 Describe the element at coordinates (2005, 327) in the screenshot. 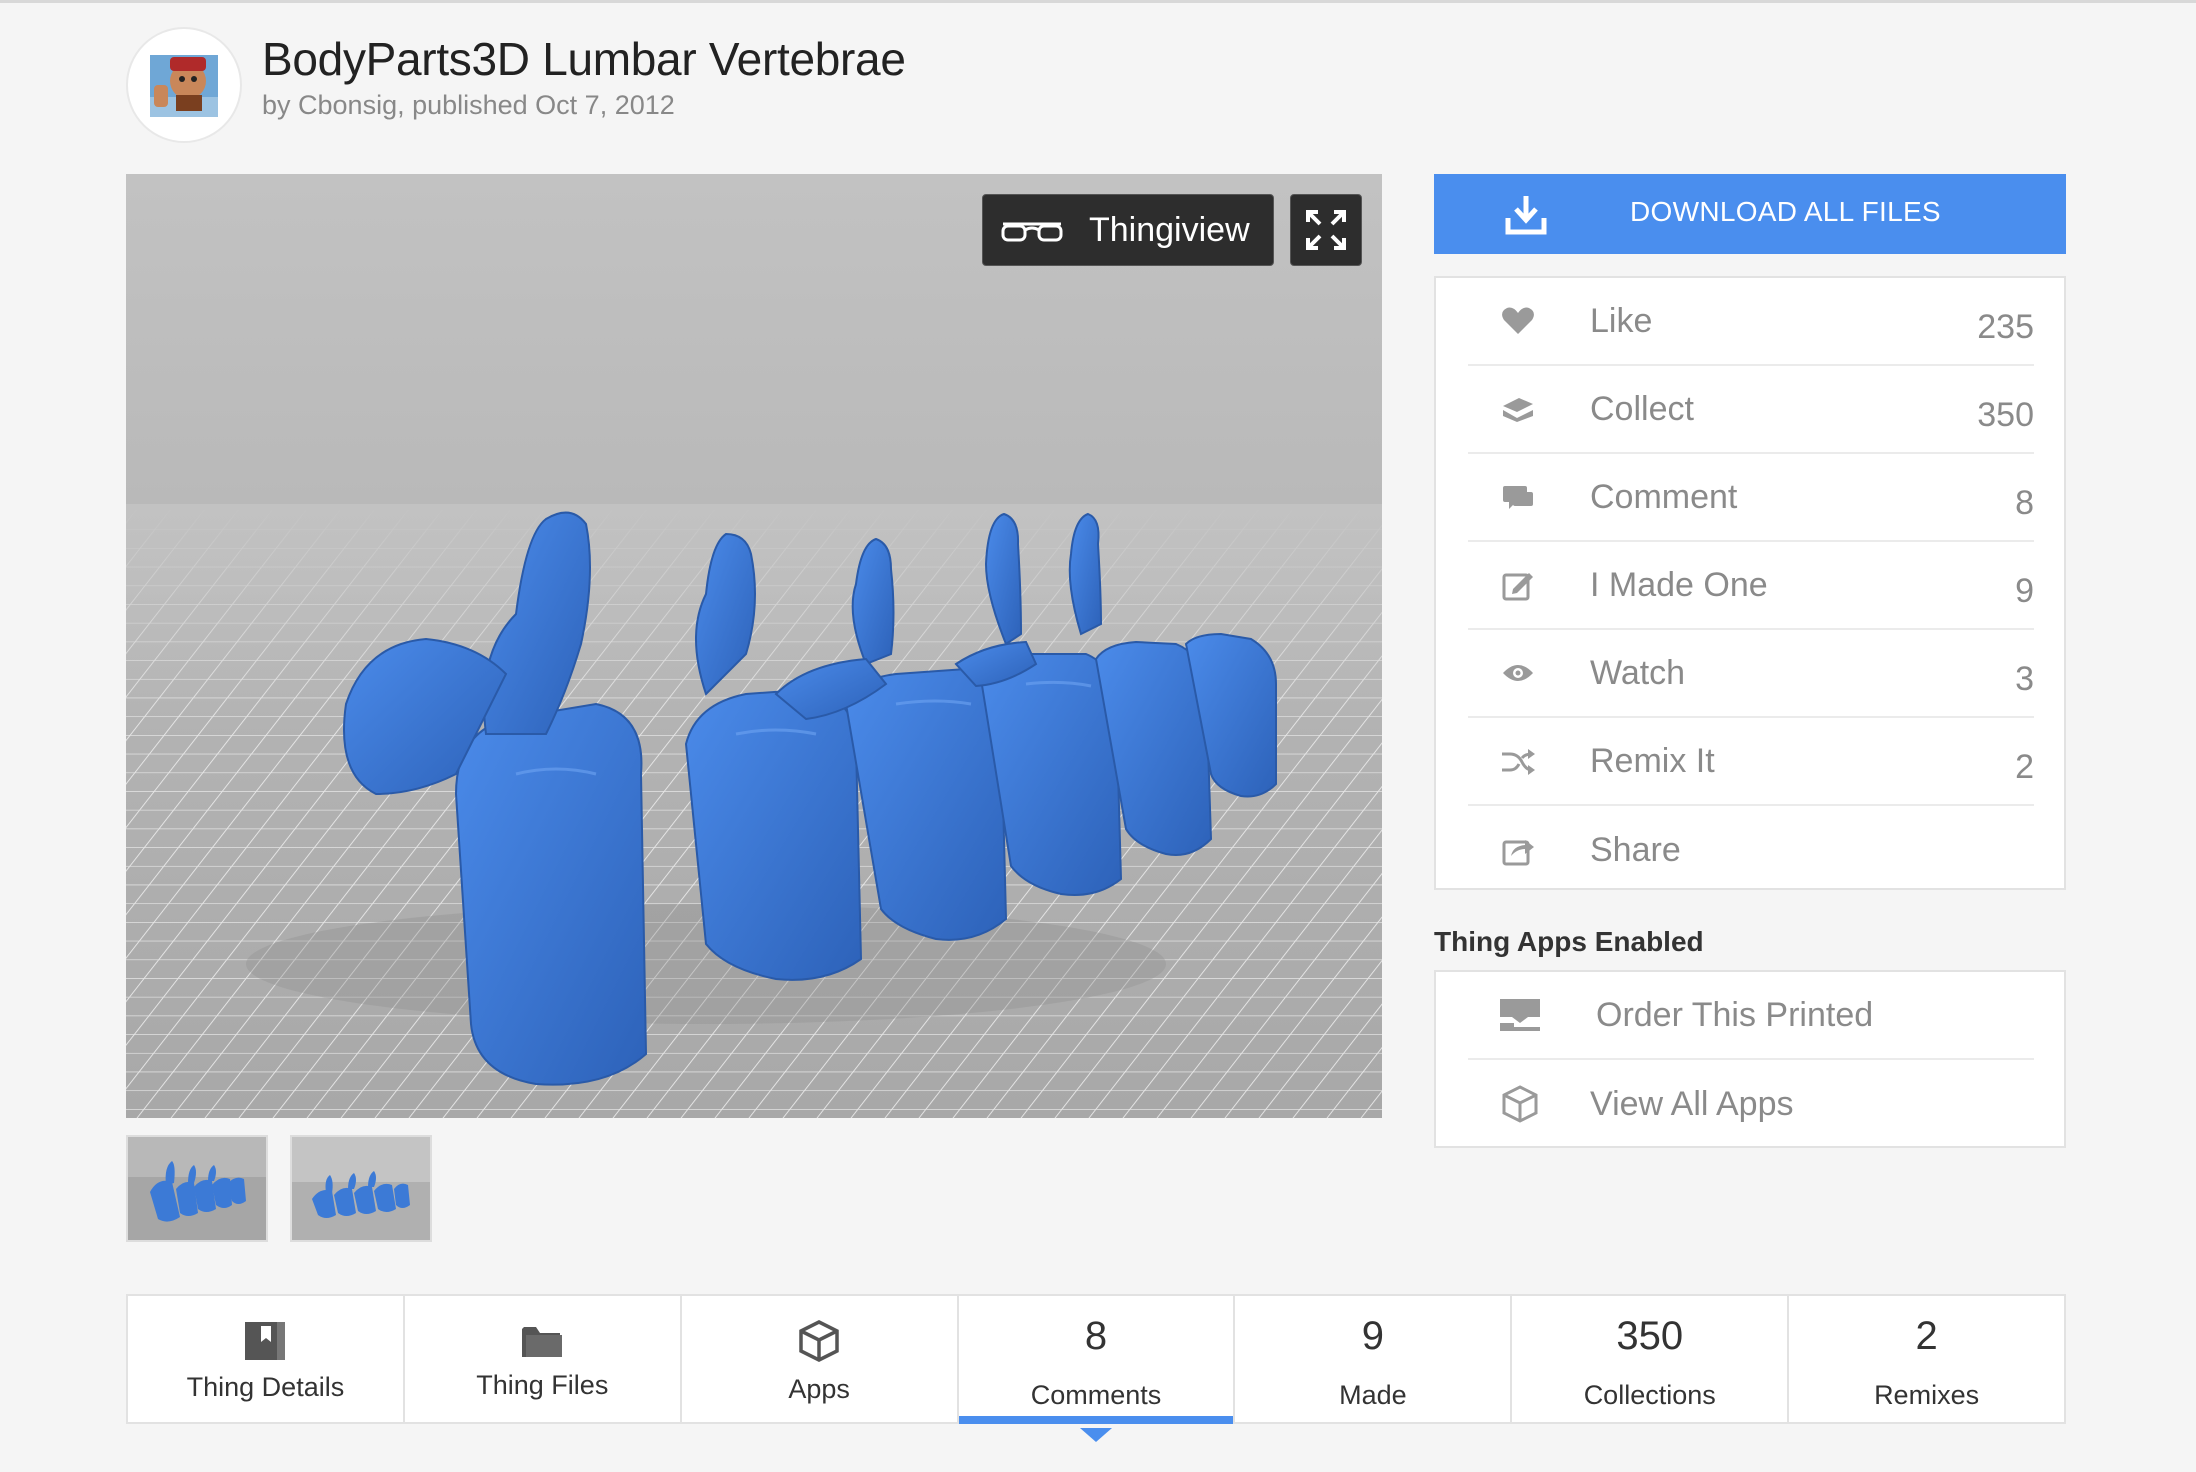

I see `action-count: 235` at that location.